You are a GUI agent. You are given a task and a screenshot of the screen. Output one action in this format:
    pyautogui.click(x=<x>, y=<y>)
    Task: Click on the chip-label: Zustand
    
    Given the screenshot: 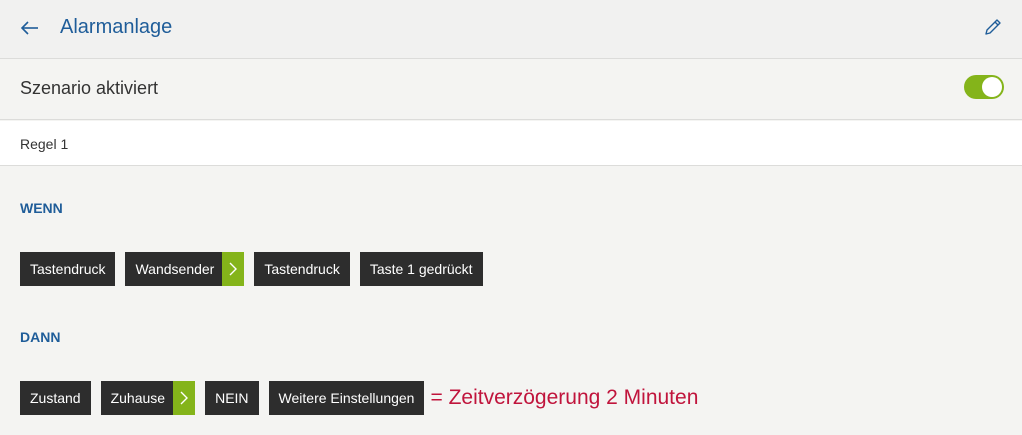 What is the action you would take?
    pyautogui.click(x=55, y=398)
    